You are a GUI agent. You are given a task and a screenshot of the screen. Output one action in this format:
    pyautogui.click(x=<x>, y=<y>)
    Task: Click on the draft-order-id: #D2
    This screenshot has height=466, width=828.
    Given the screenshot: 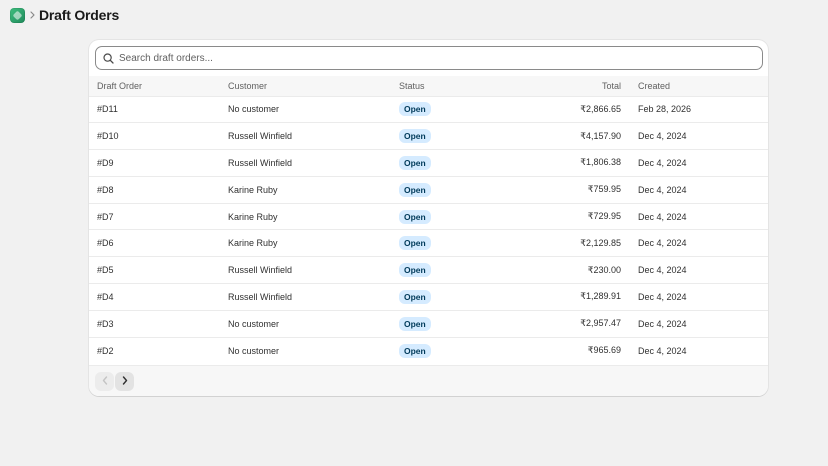 What is the action you would take?
    pyautogui.click(x=105, y=350)
    